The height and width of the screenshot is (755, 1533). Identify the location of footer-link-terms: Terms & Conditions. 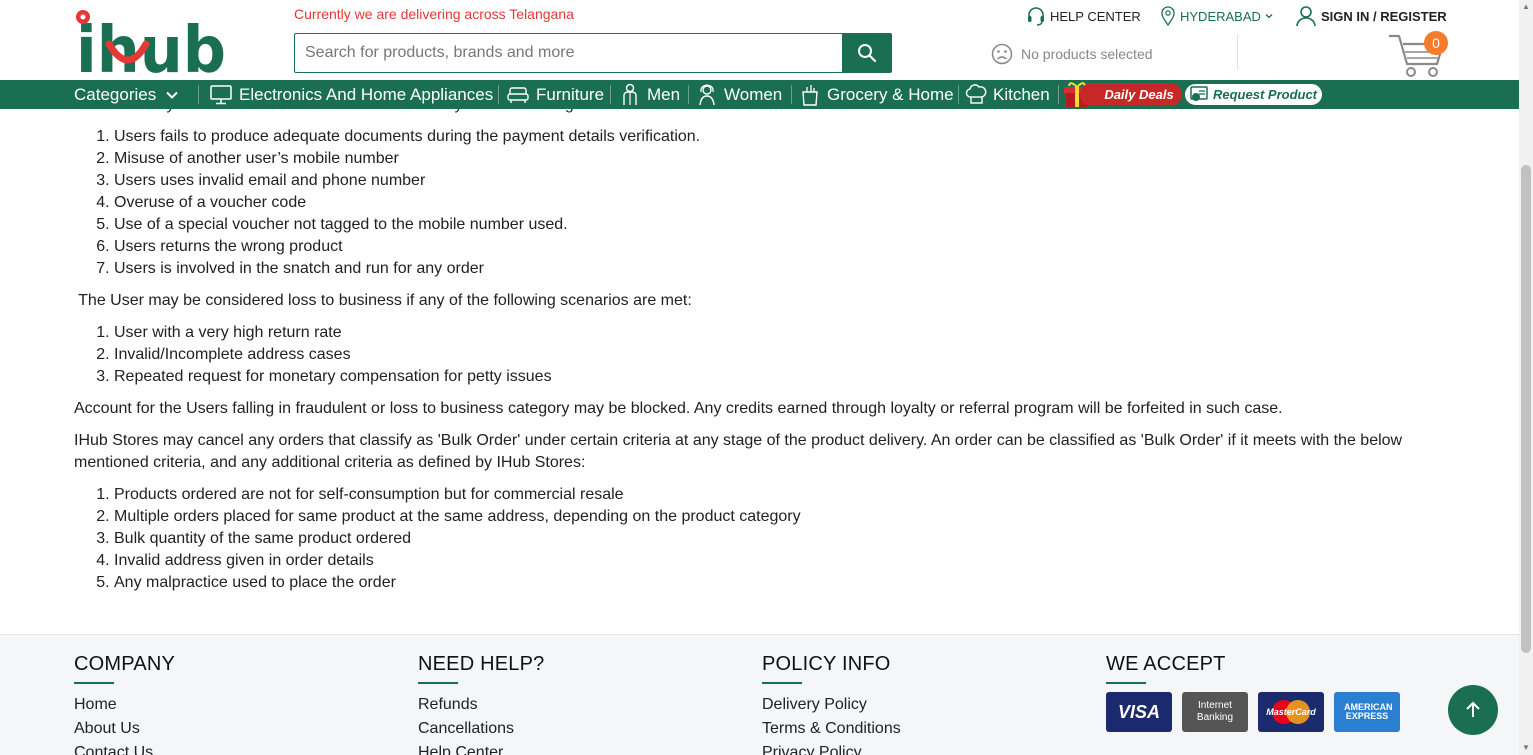
(831, 729).